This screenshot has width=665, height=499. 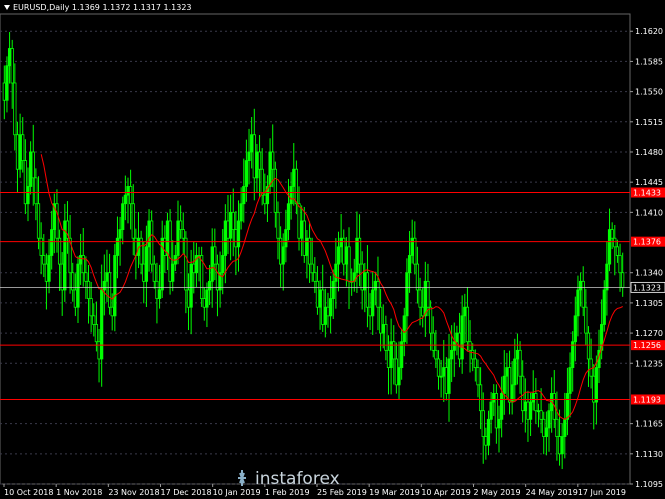 What do you see at coordinates (79, 492) in the screenshot?
I see `x-tick-label: 1 Nov 2018` at bounding box center [79, 492].